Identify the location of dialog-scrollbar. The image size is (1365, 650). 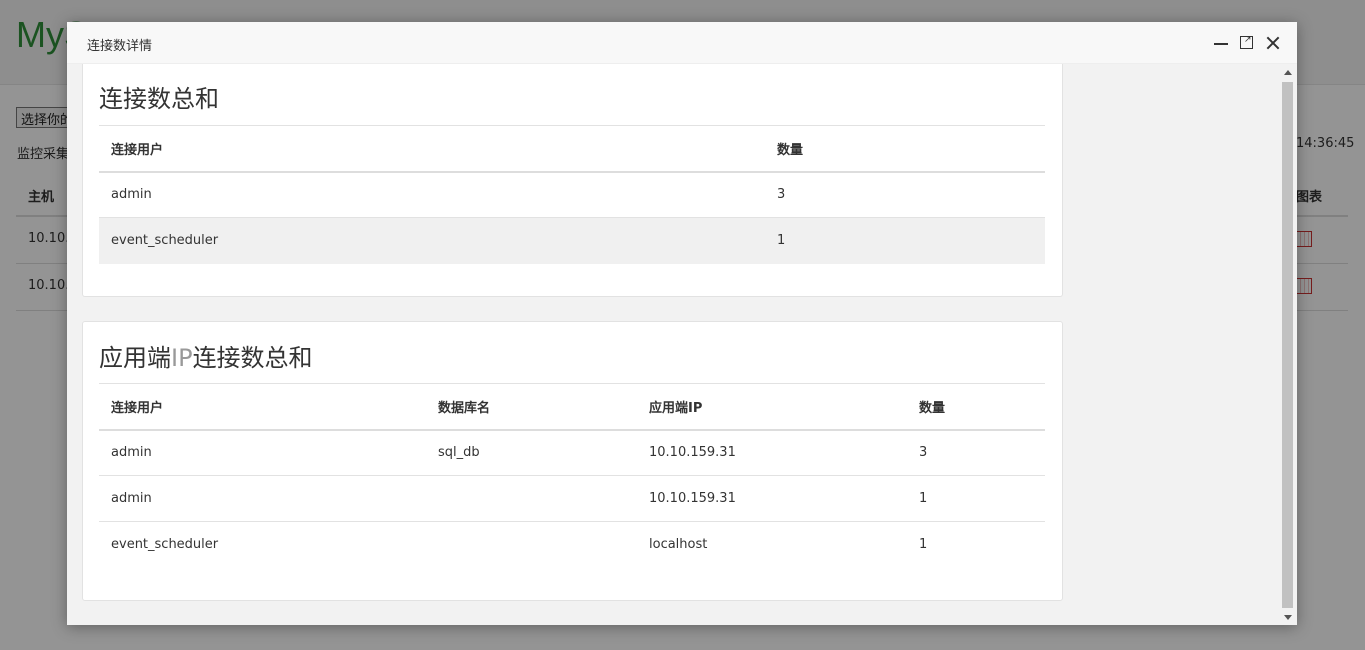
(1288, 344).